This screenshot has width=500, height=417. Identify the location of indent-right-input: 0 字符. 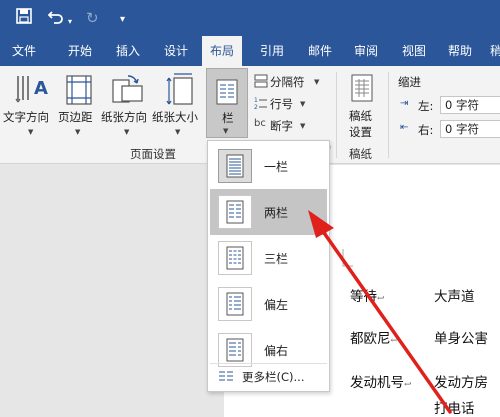
(470, 129).